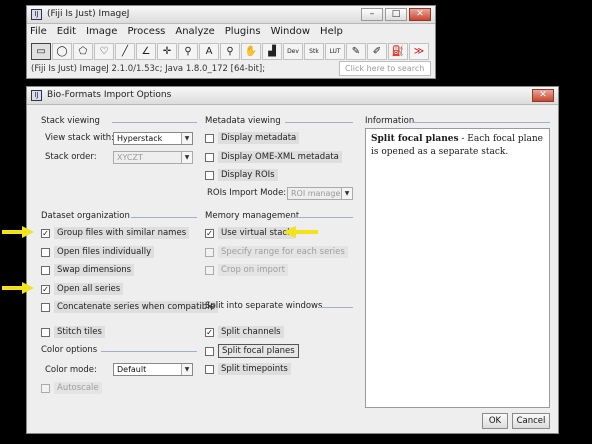 The height and width of the screenshot is (444, 592). Describe the element at coordinates (276, 252) in the screenshot. I see `specify-range-checkbox: Specify range for each series` at that location.